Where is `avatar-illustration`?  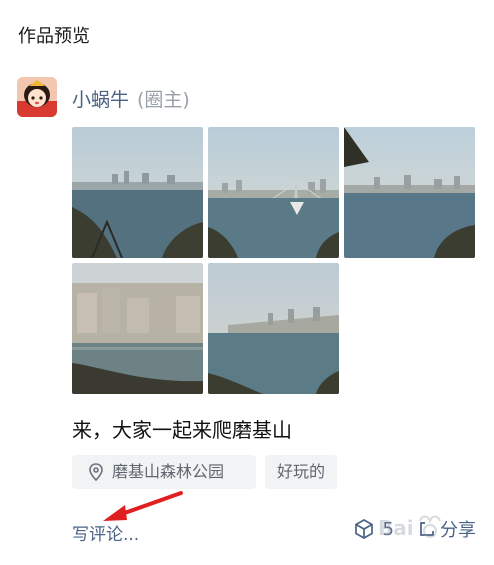 avatar-illustration is located at coordinates (37, 97).